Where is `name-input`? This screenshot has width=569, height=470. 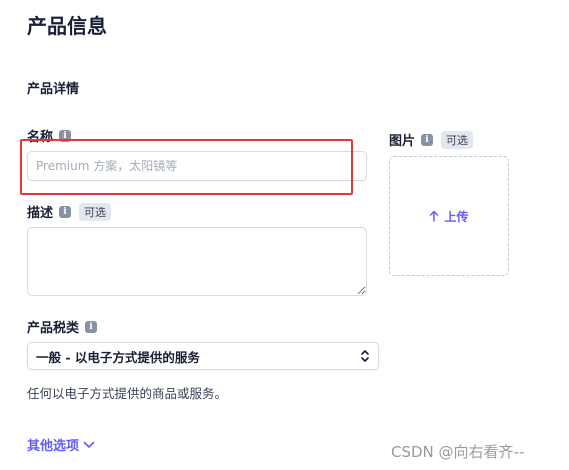 name-input is located at coordinates (197, 166).